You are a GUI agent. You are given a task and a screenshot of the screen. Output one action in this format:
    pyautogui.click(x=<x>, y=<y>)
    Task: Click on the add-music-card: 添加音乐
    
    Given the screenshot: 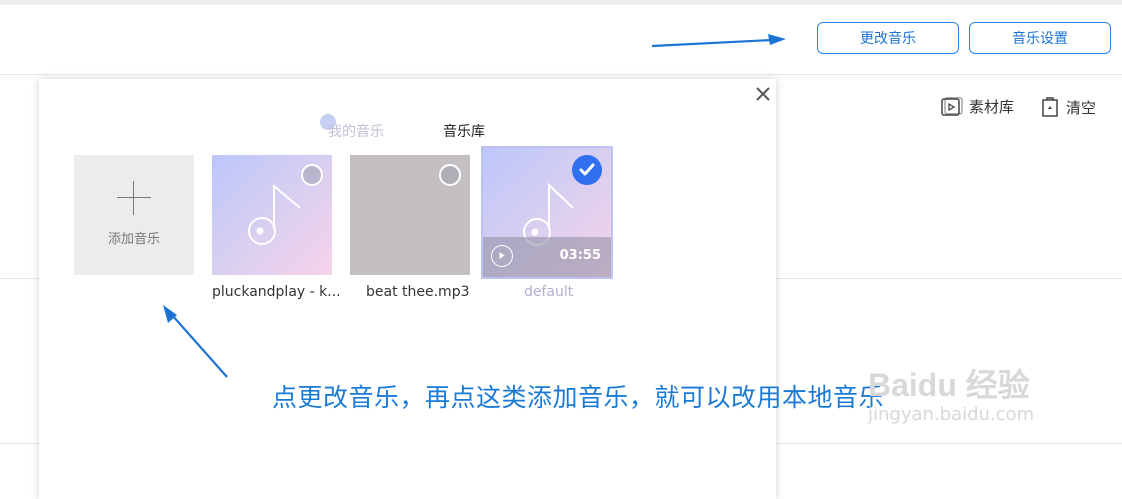 What is the action you would take?
    pyautogui.click(x=134, y=215)
    